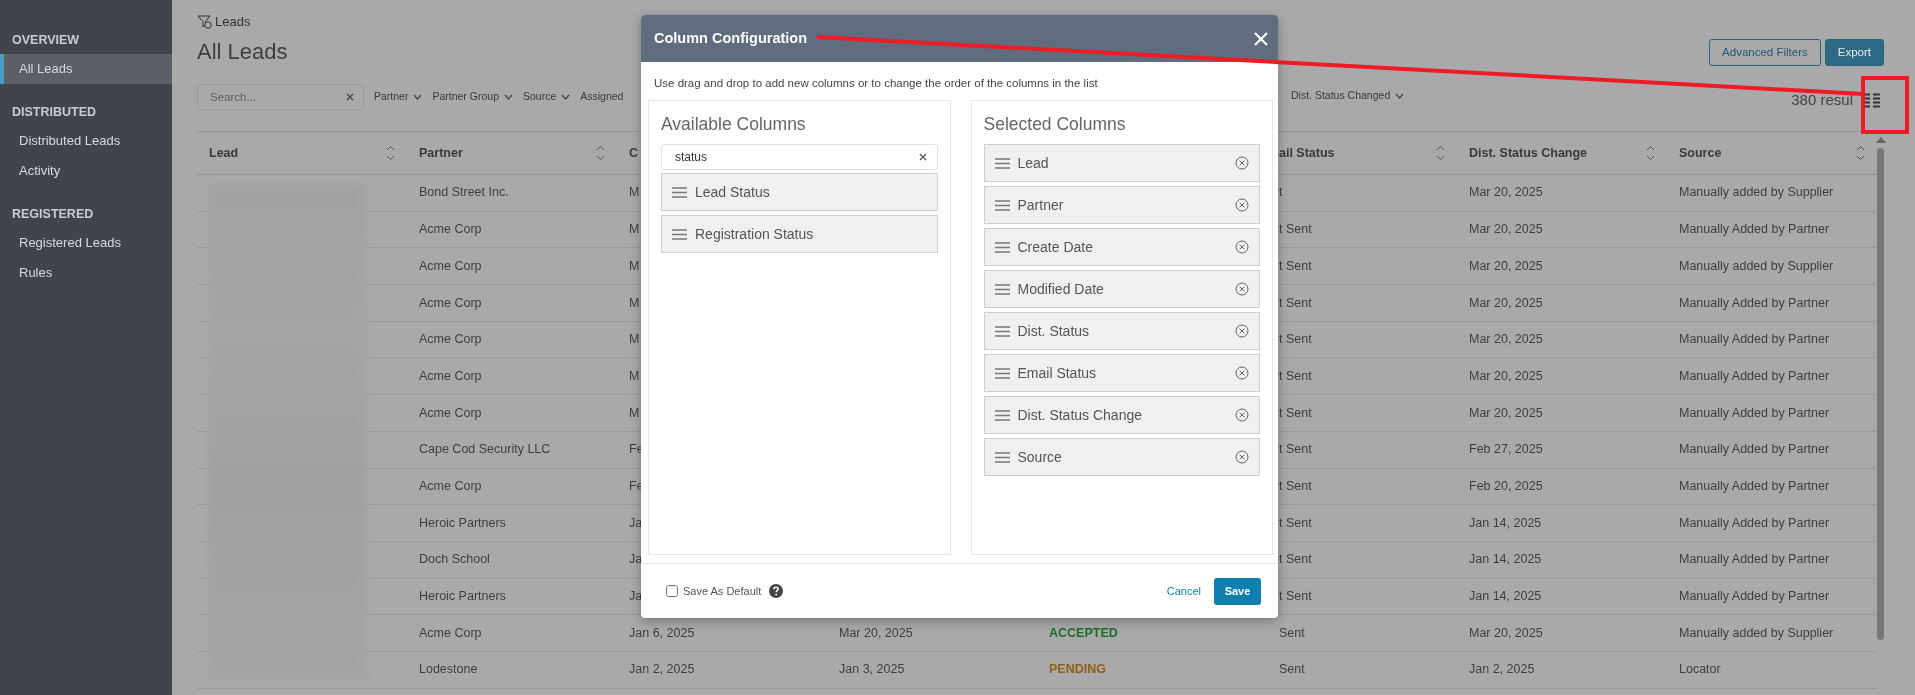 The image size is (1915, 695). What do you see at coordinates (1854, 52) in the screenshot?
I see `export-button: Export` at bounding box center [1854, 52].